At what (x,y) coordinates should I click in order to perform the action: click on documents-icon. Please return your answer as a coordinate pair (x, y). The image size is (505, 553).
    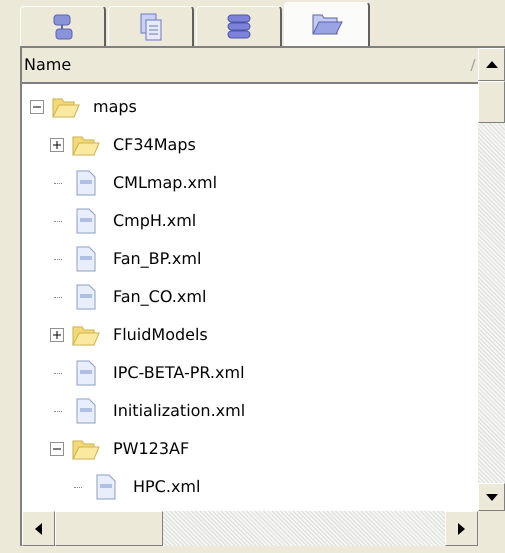
    Looking at the image, I should click on (151, 27).